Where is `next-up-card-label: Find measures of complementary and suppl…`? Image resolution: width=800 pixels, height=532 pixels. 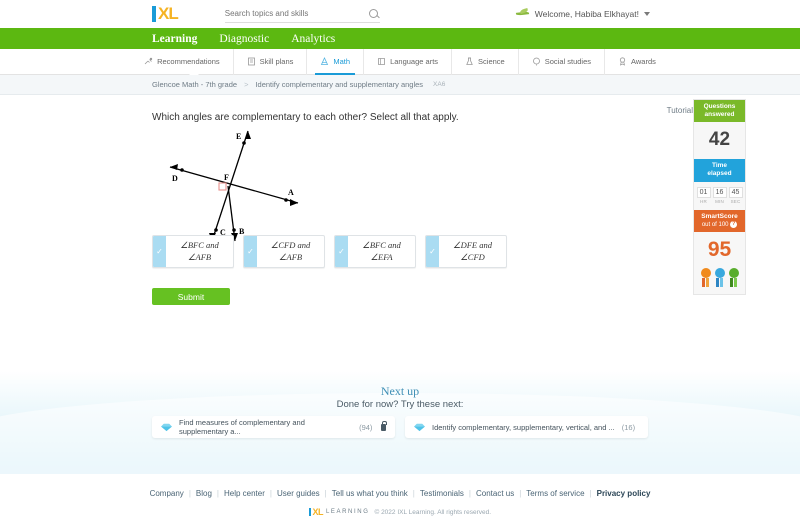
next-up-card-label: Find measures of complementary and suppl… is located at coordinates (242, 427).